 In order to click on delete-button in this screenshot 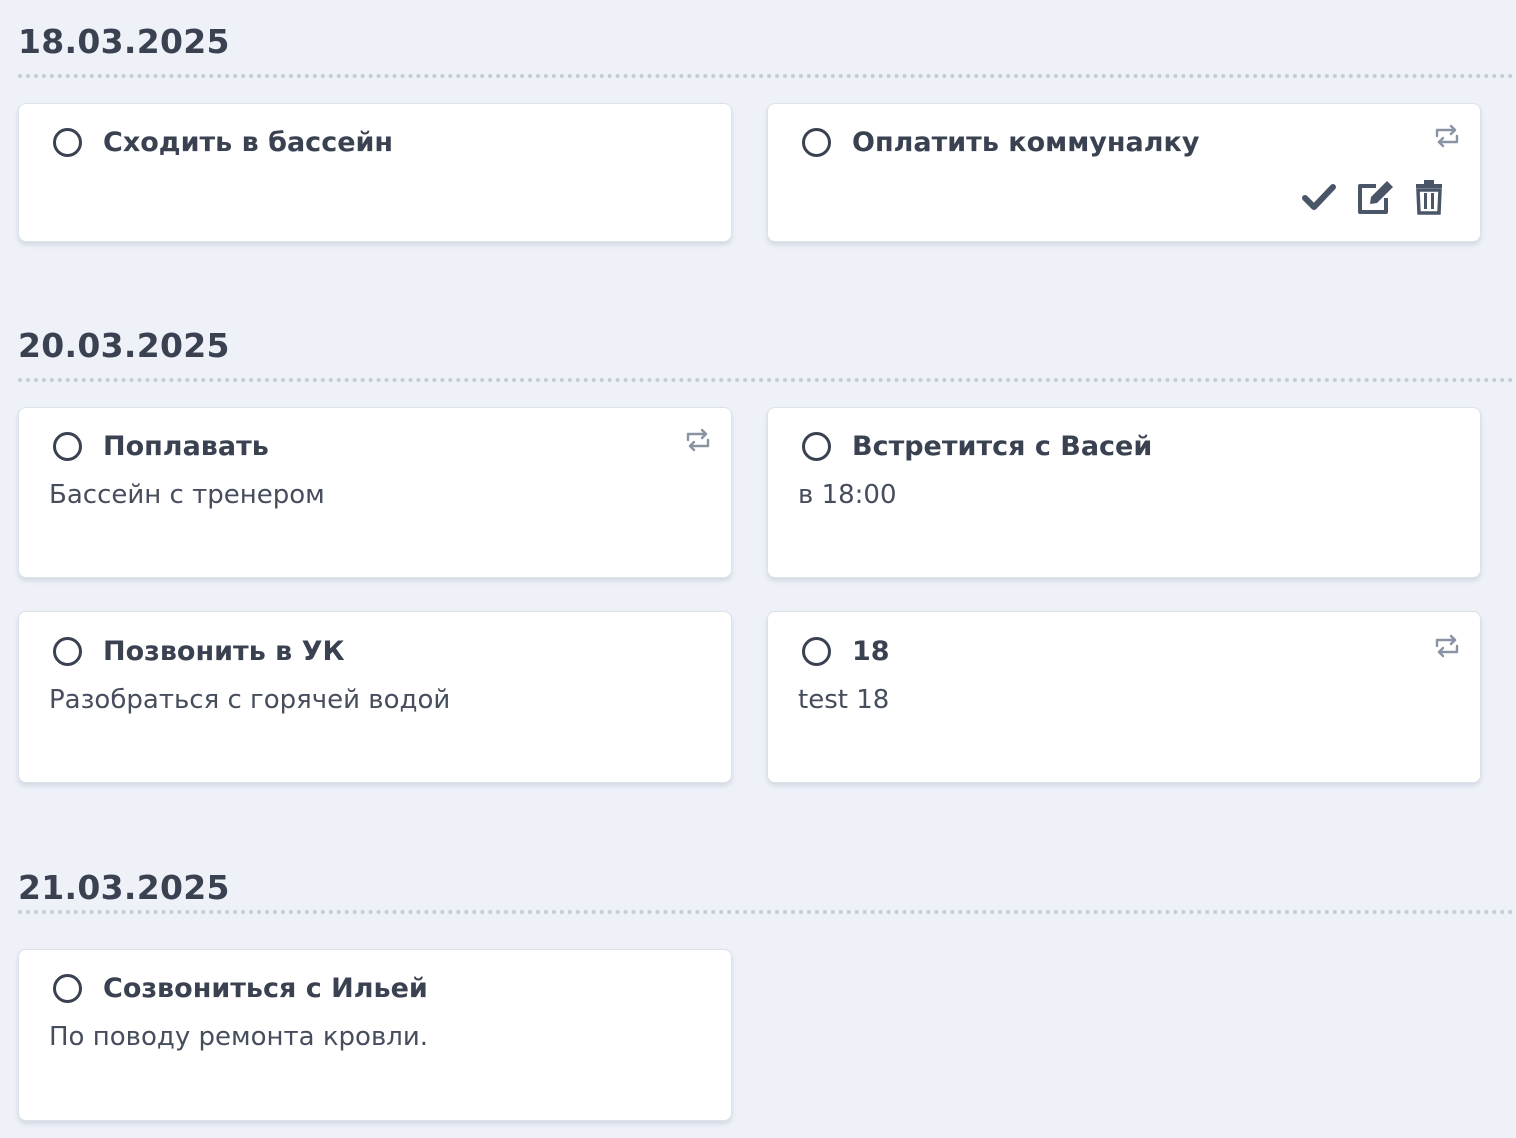, I will do `click(1429, 197)`.